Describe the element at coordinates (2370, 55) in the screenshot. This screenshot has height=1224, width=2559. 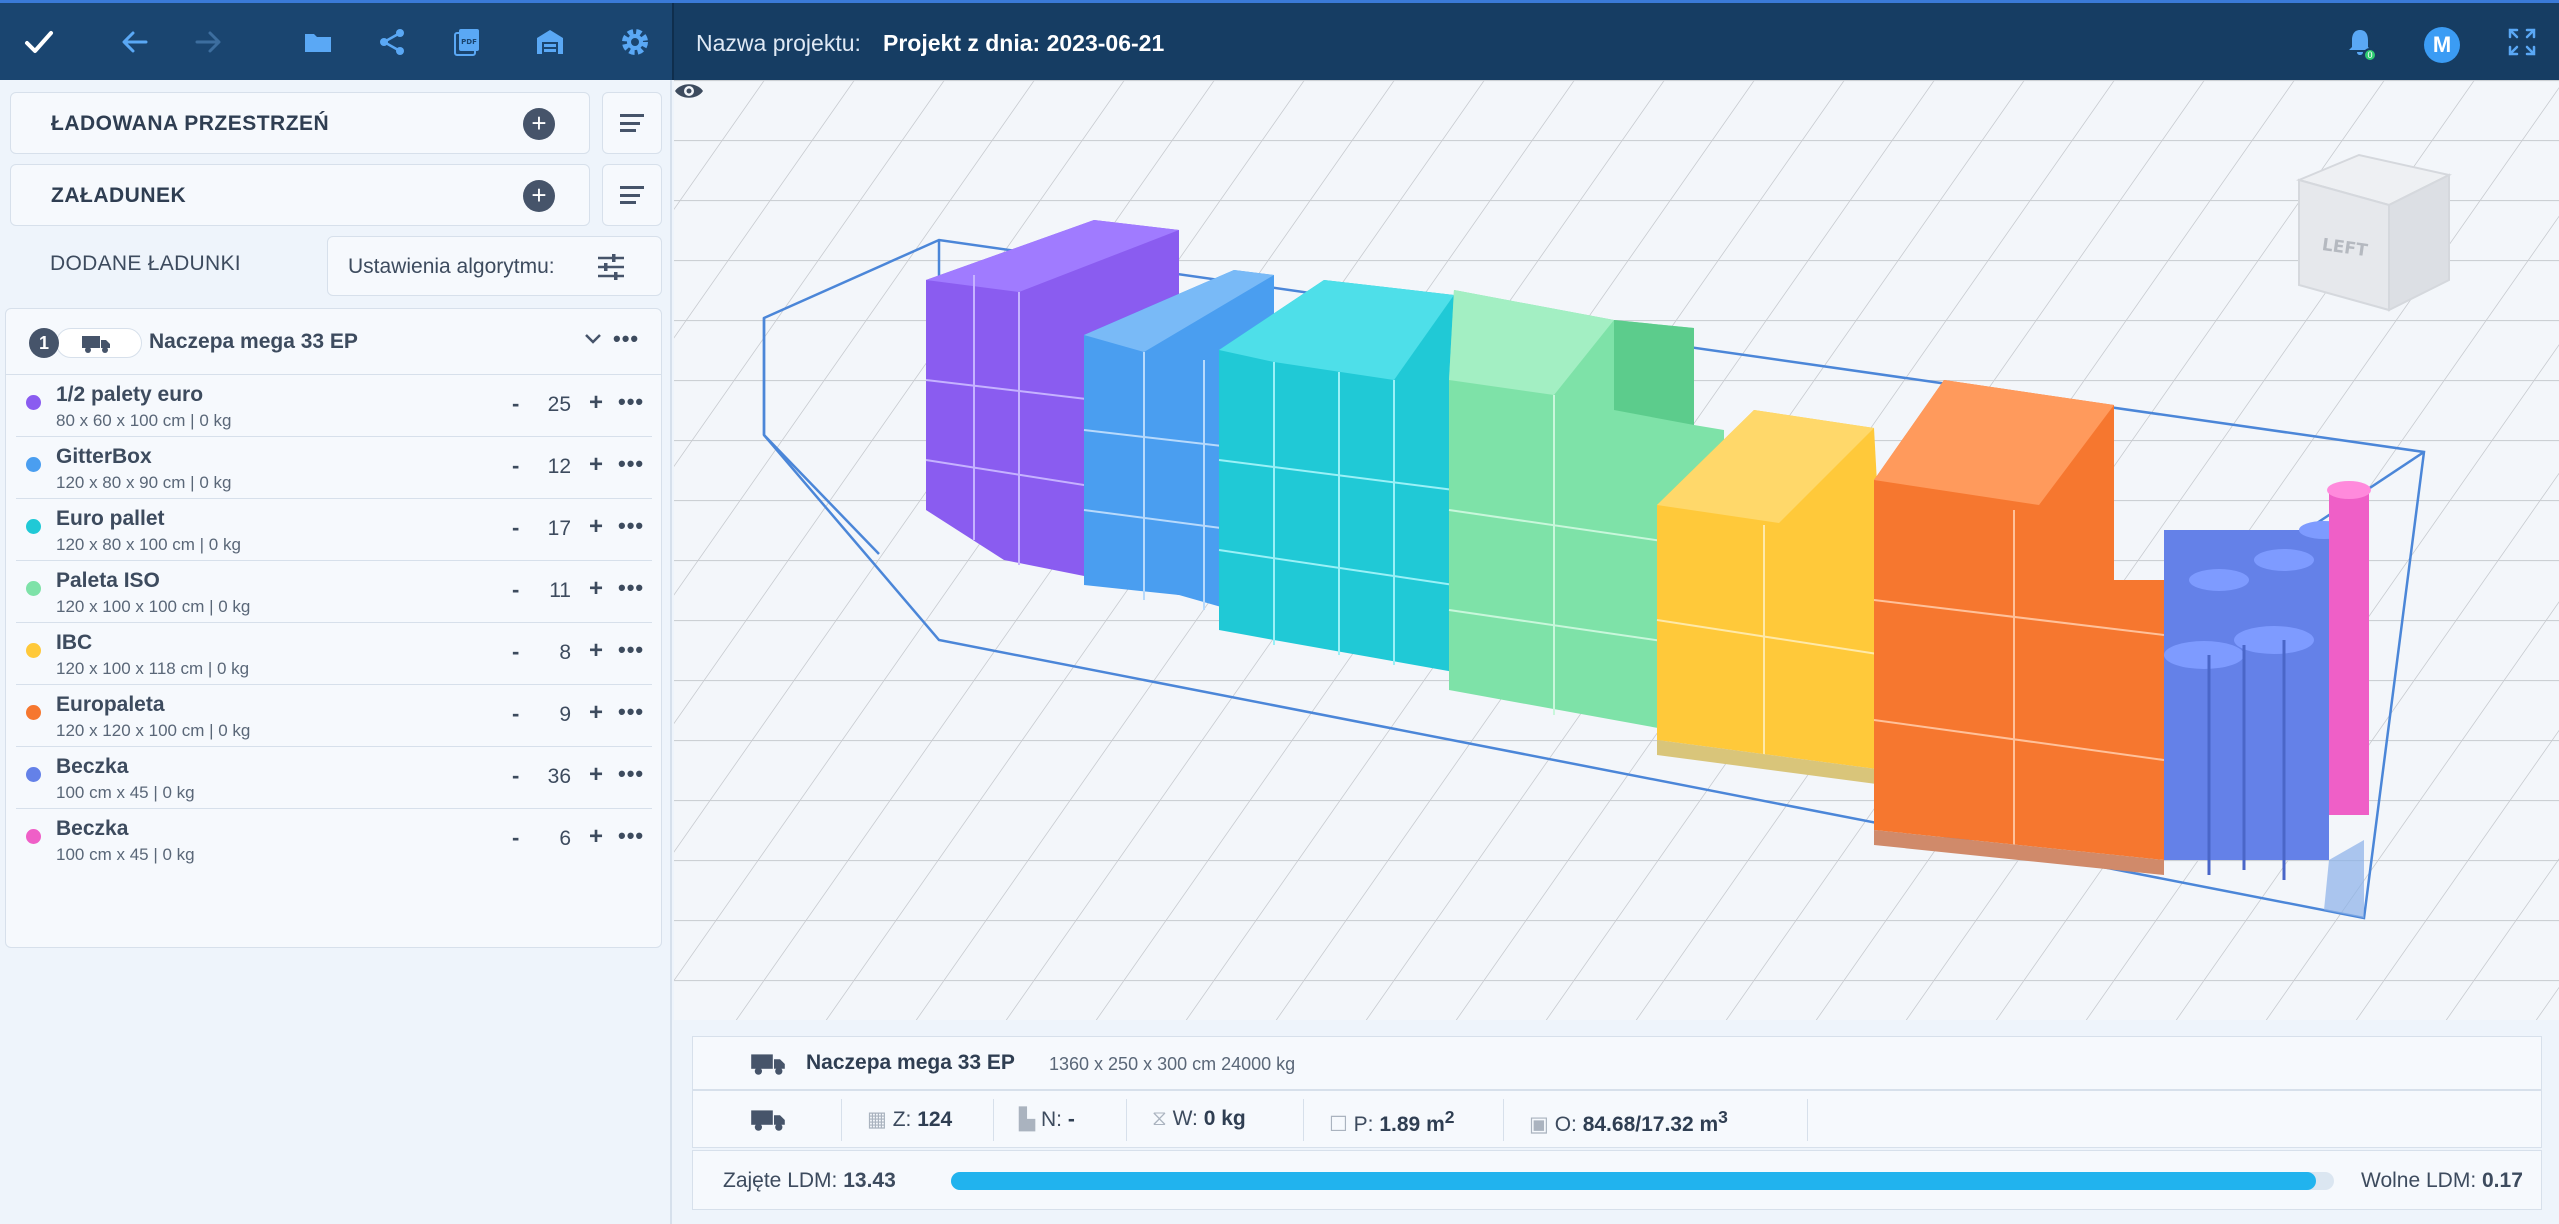
I see `notification-badge: 0` at that location.